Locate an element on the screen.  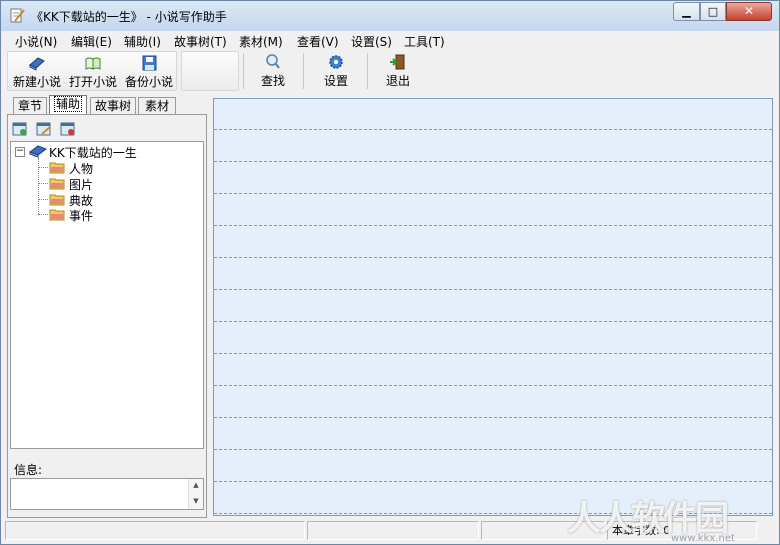
backup-novel-label: 备份小说 is located at coordinates (148, 82).